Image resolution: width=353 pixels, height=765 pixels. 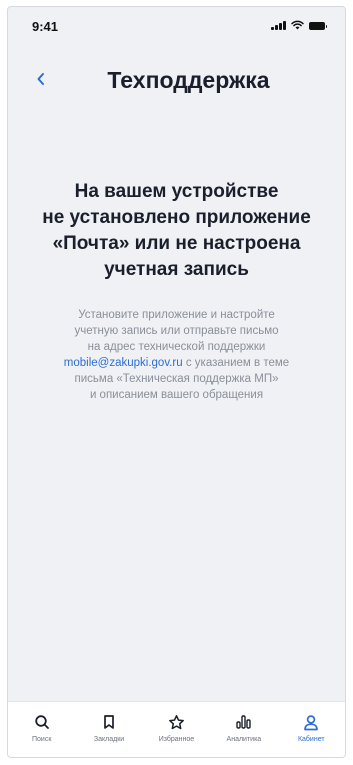 I want to click on search-icon, so click(x=41, y=722).